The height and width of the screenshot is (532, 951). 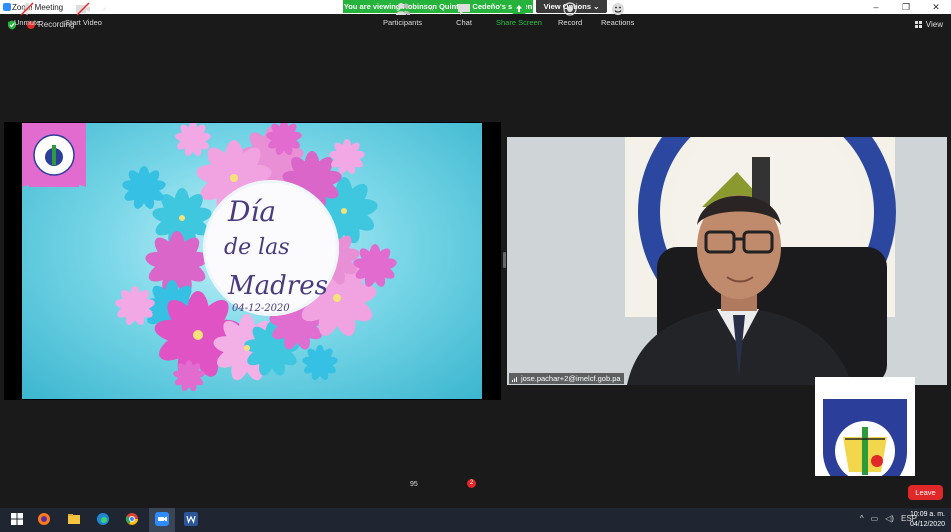 I want to click on participants-button: Participants, so click(x=402, y=14).